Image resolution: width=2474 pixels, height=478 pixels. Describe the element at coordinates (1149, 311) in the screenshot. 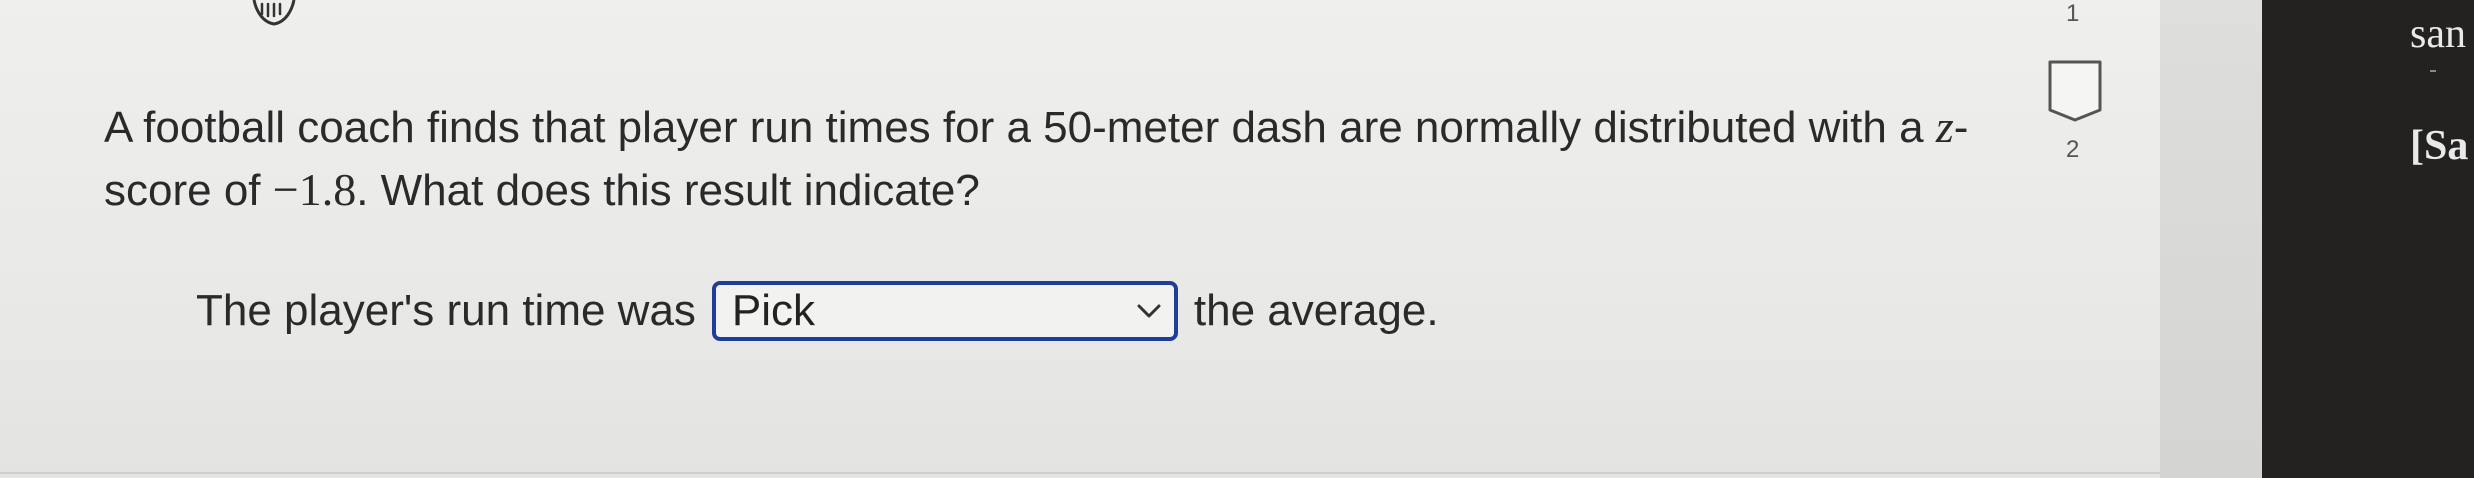

I see `chevron-down-icon` at that location.